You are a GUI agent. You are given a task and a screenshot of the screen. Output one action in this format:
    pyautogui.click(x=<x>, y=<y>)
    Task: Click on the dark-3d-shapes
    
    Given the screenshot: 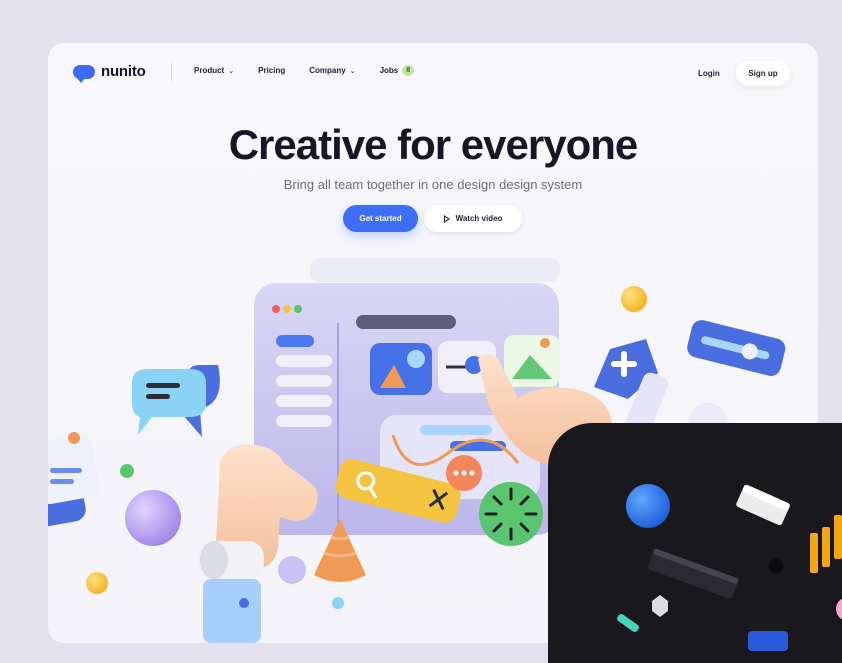 What is the action you would take?
    pyautogui.click(x=729, y=567)
    